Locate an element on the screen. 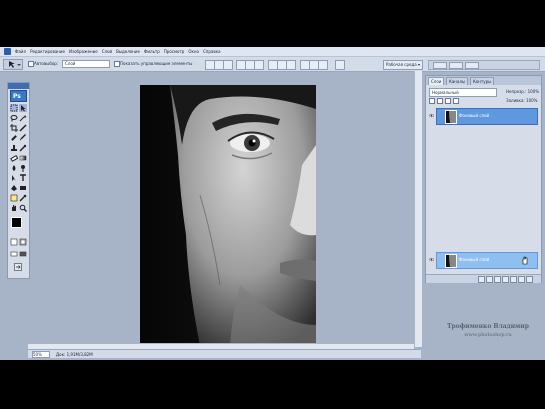 This screenshot has height=409, width=545. blur-tool-icon is located at coordinates (14, 168).